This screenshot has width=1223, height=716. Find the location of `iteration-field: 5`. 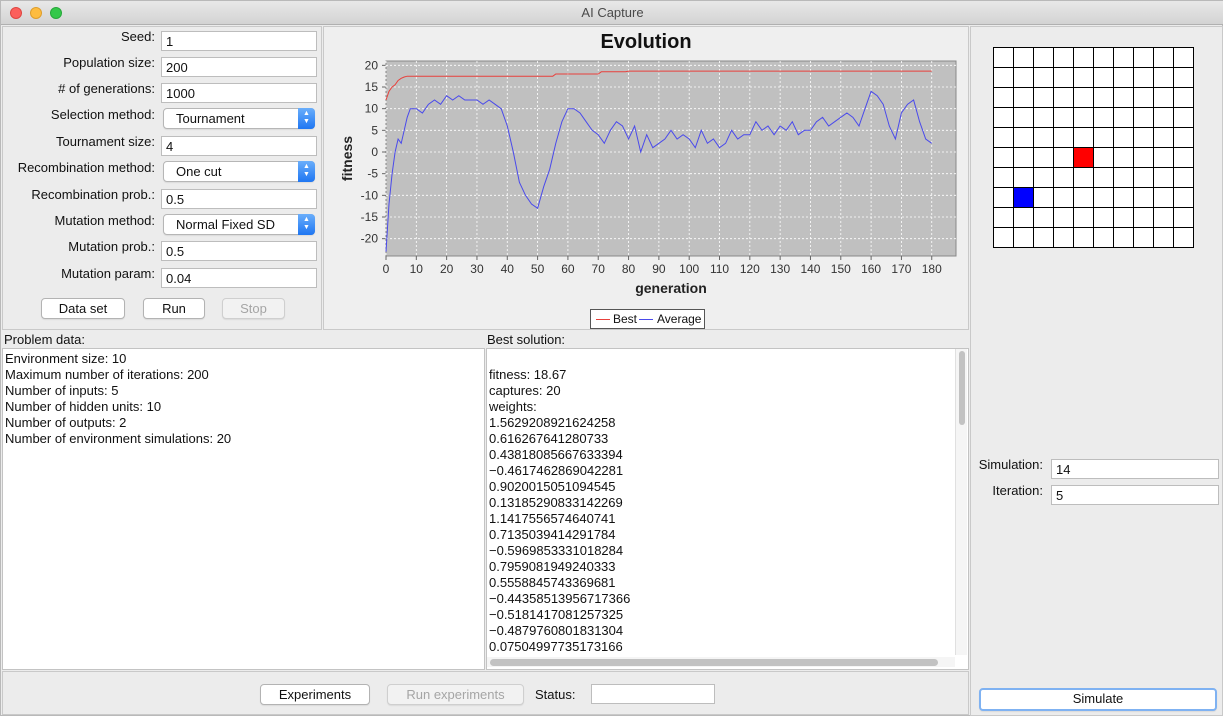

iteration-field: 5 is located at coordinates (1135, 495).